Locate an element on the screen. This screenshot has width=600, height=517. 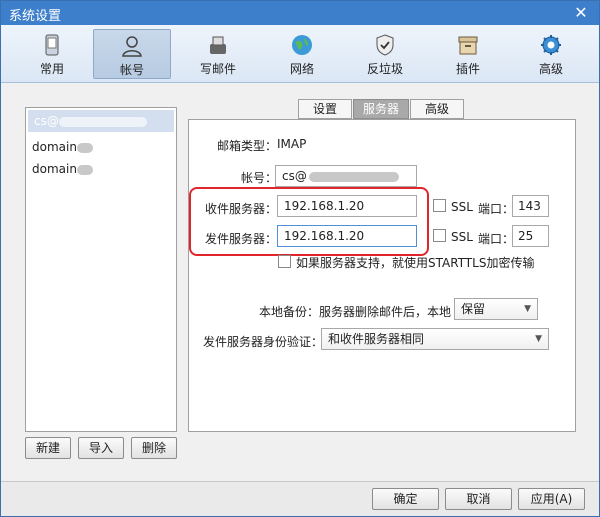
toolbar-item-account: 帐号 is located at coordinates (132, 54).